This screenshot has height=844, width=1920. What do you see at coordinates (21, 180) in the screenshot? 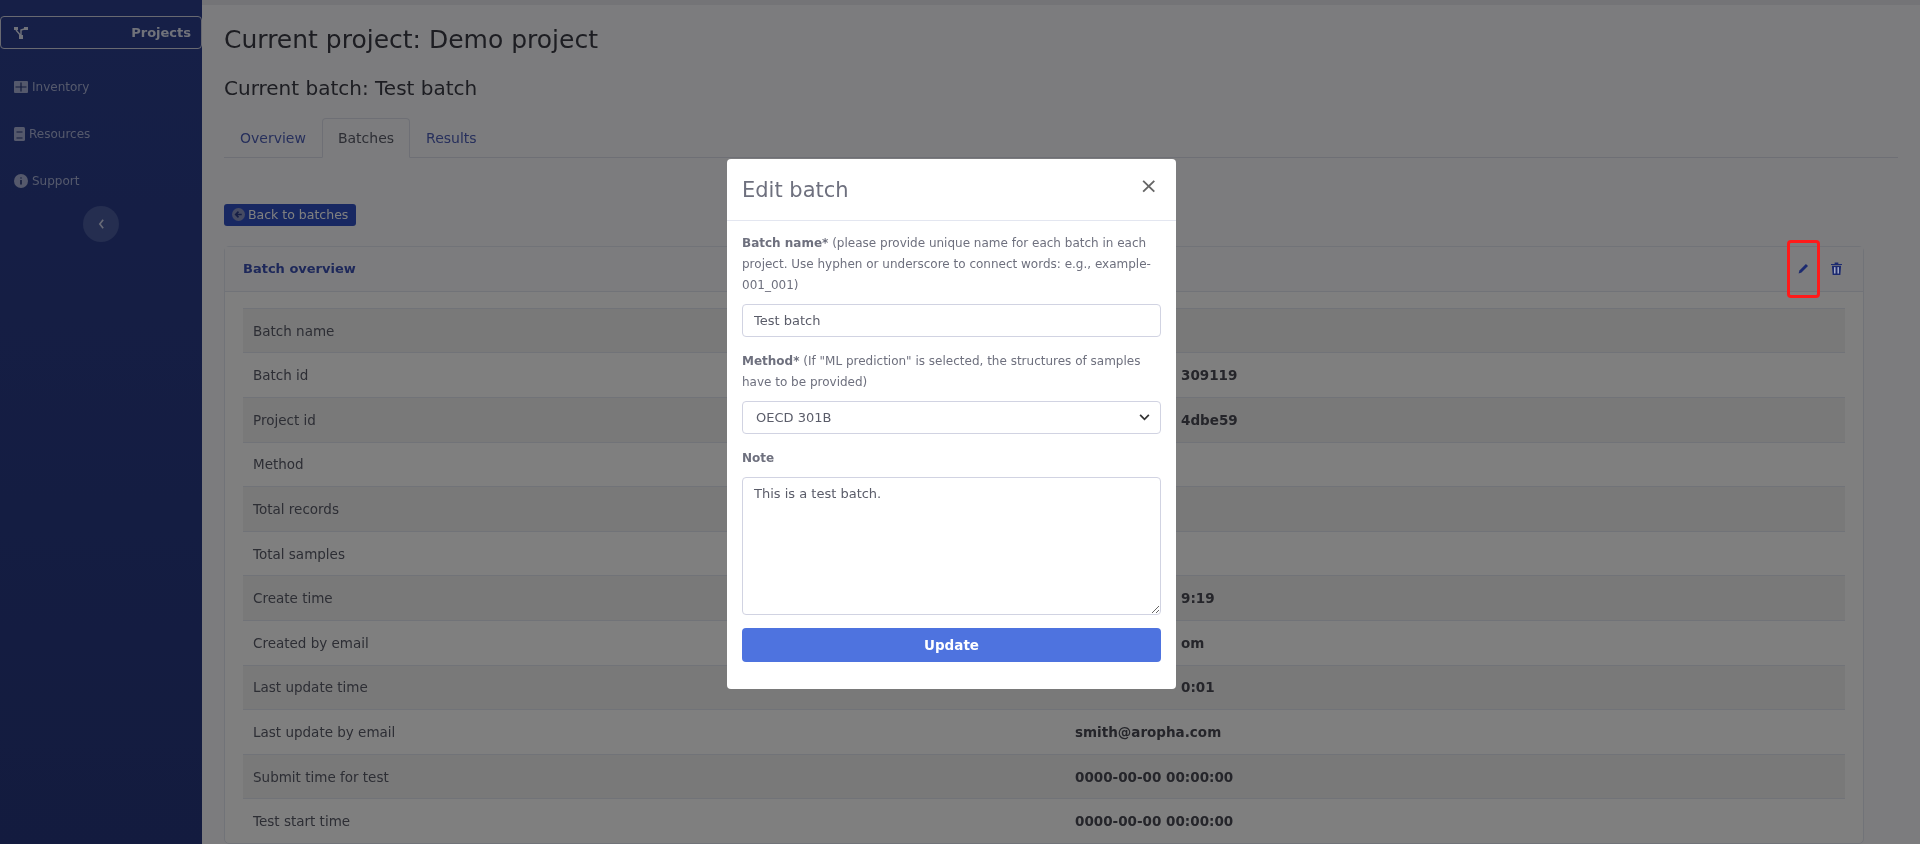
I see `info-icon` at bounding box center [21, 180].